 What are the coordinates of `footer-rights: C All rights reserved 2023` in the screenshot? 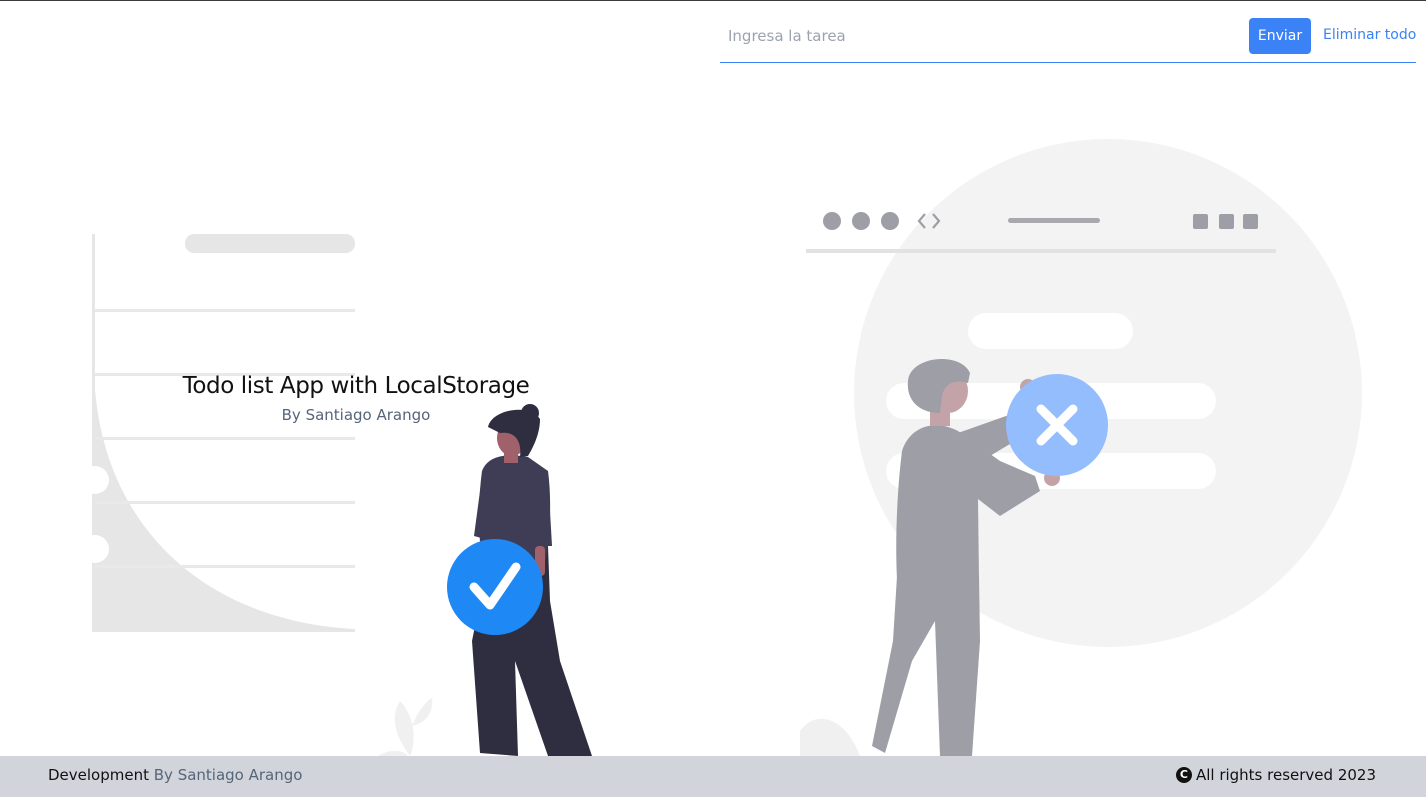 It's located at (1275, 775).